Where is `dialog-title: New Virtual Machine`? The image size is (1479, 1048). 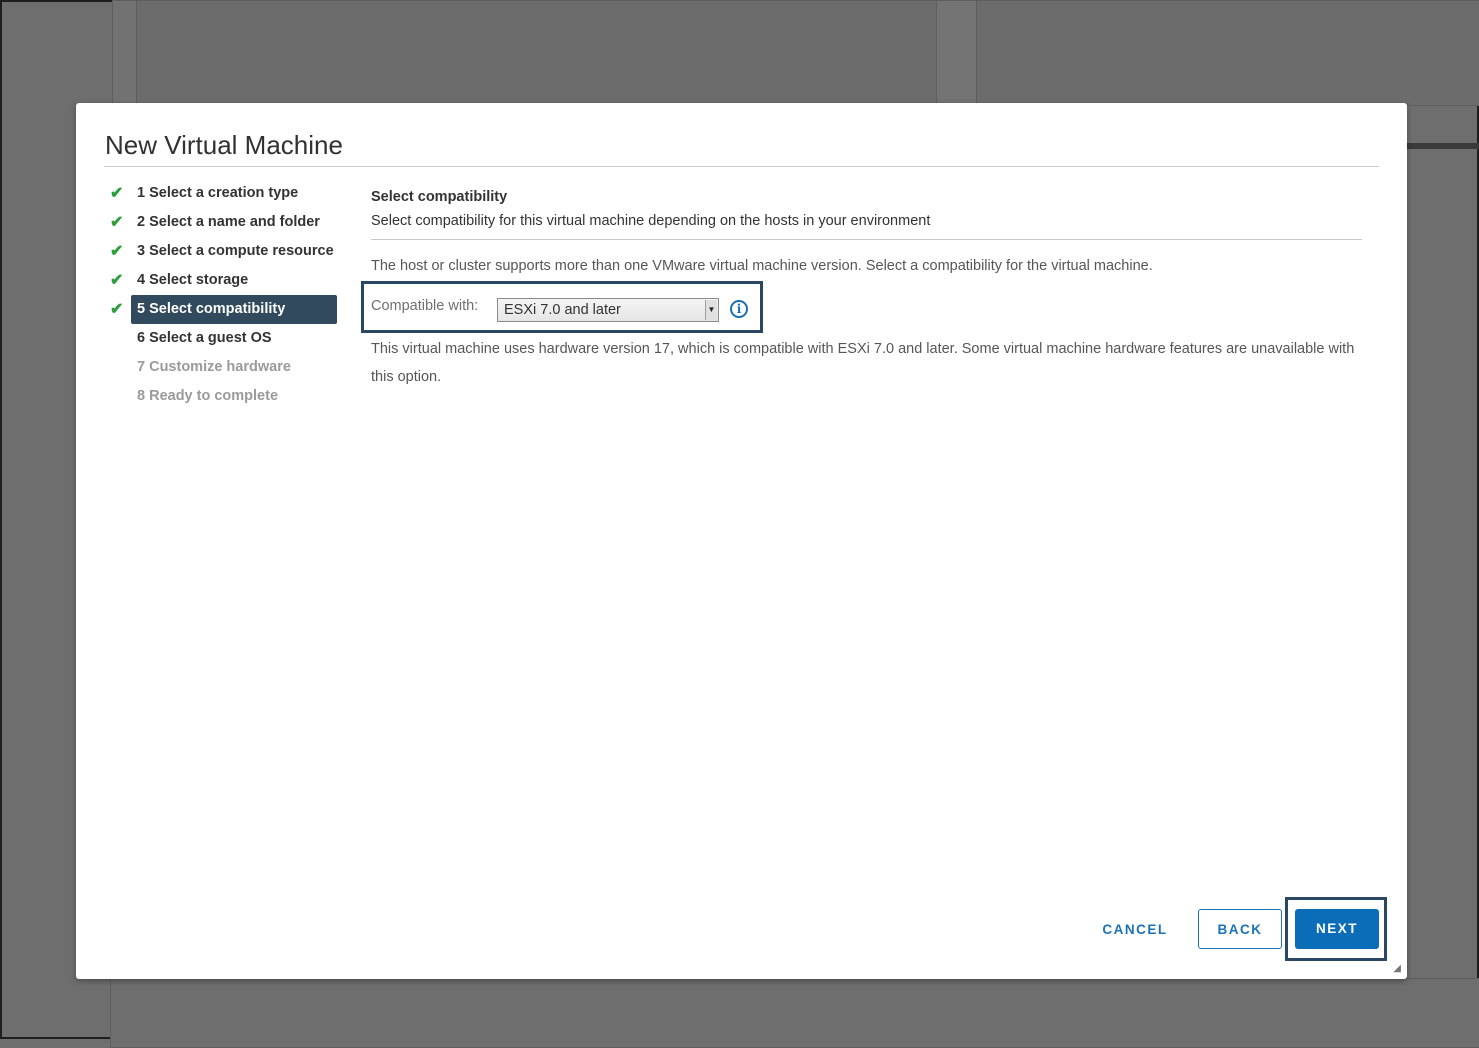
dialog-title: New Virtual Machine is located at coordinates (224, 145).